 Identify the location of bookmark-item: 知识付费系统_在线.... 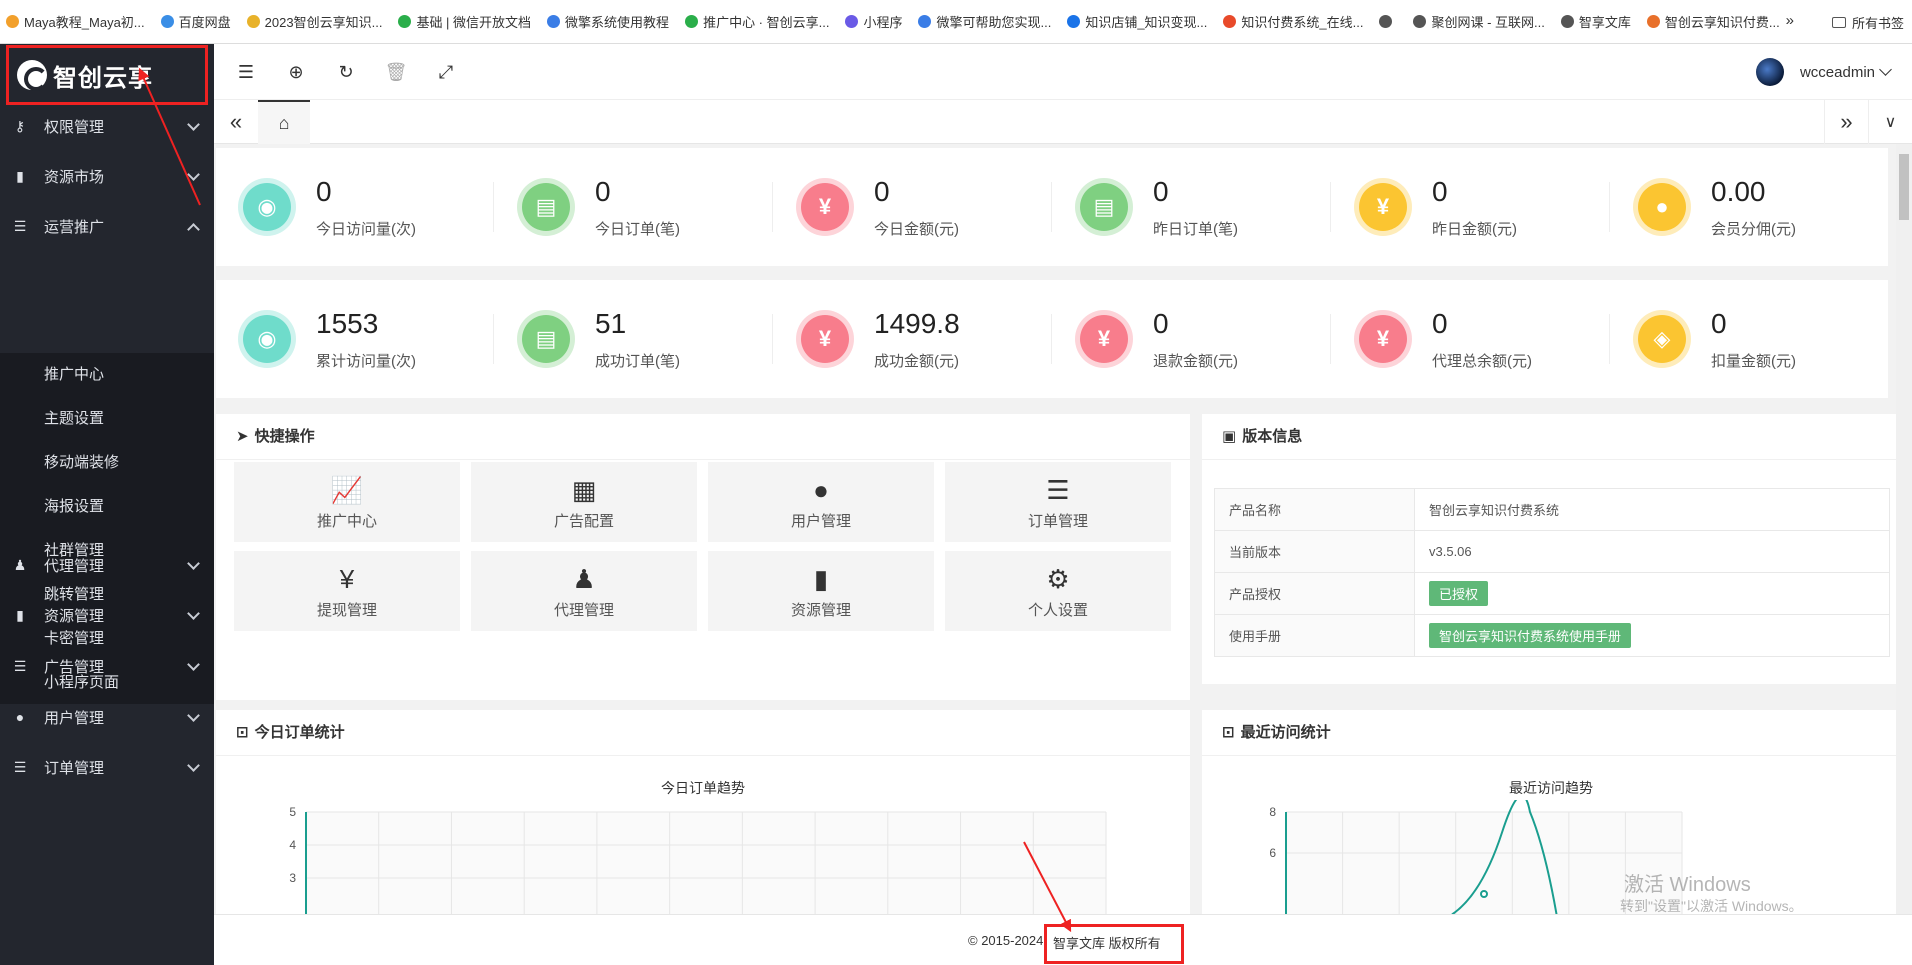
(1293, 21).